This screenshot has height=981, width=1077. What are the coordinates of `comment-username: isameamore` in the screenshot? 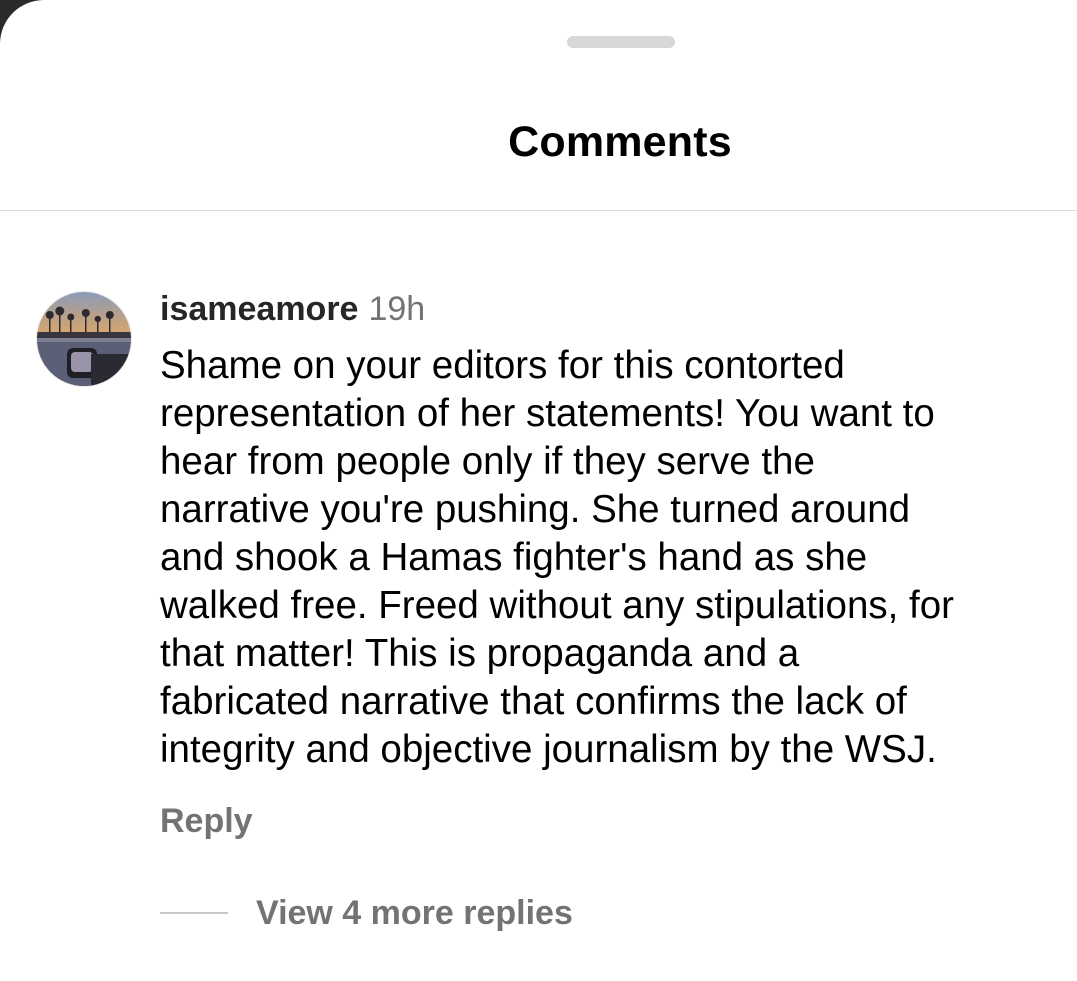 It's located at (259, 309).